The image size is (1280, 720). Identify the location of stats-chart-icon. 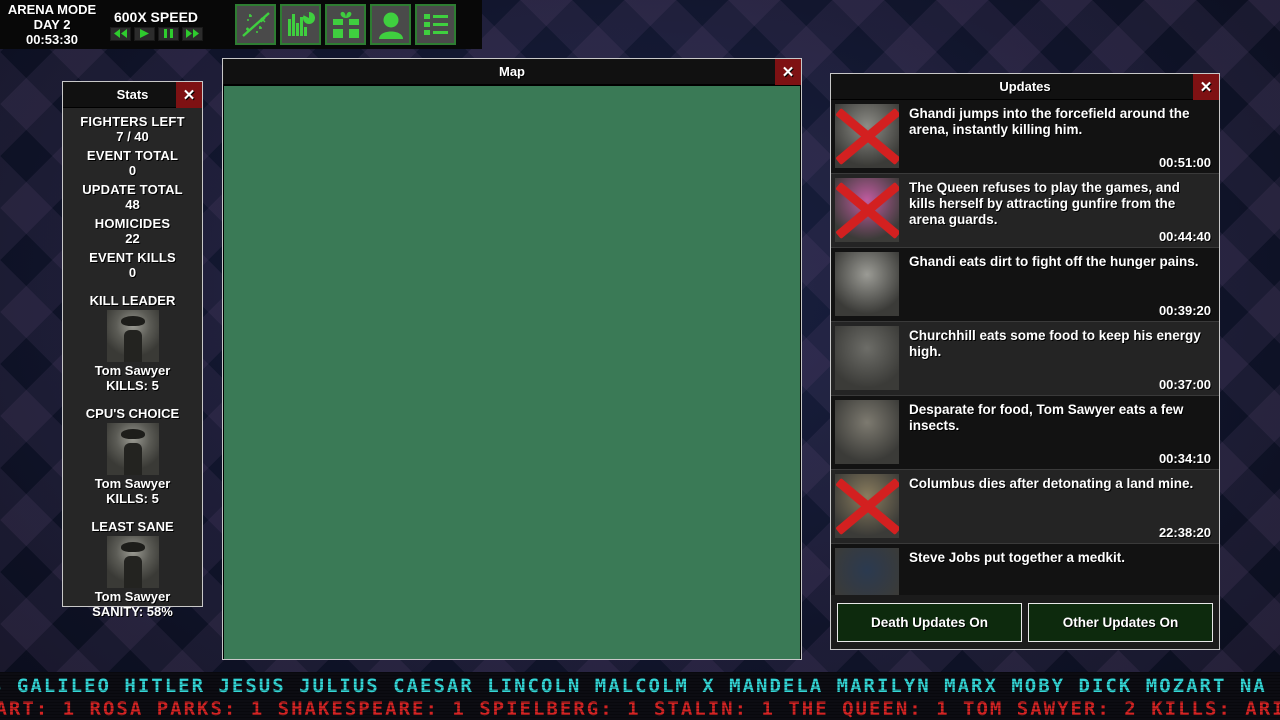
(300, 24).